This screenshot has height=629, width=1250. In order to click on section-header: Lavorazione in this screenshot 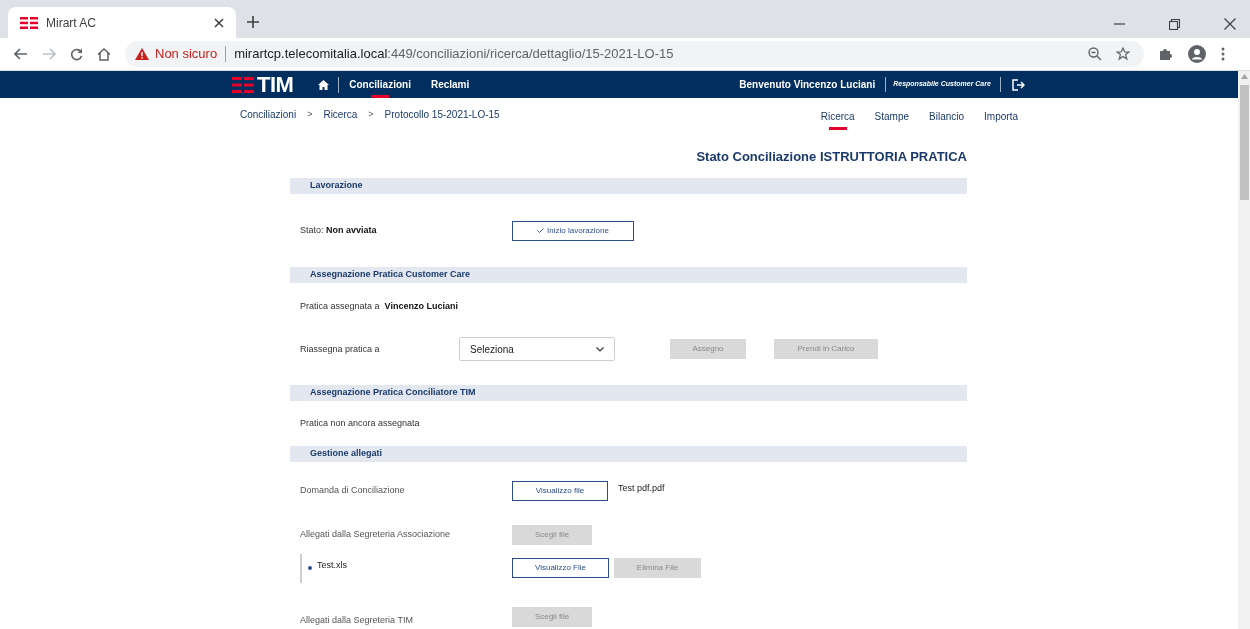, I will do `click(628, 186)`.